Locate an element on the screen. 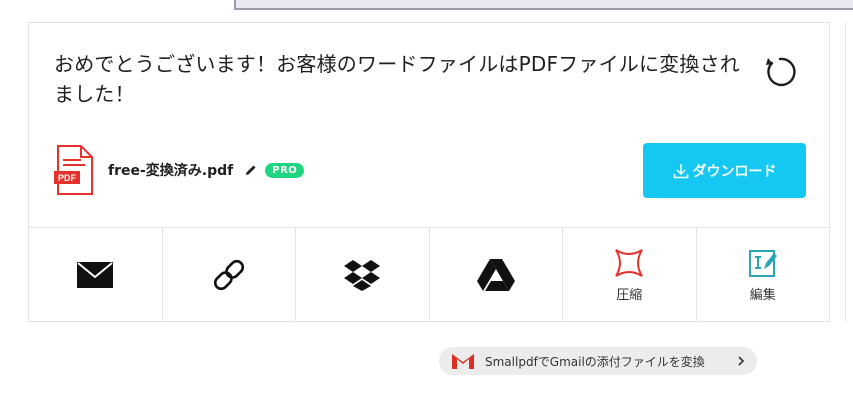 Image resolution: width=853 pixels, height=402 pixels. pencil-icon is located at coordinates (251, 170).